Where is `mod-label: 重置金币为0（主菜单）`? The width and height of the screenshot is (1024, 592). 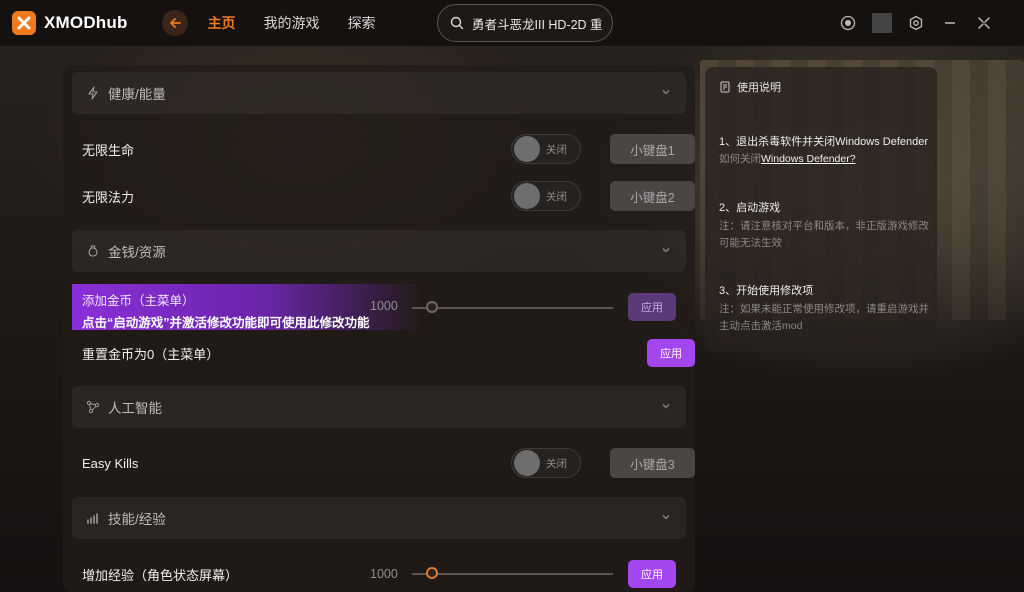
mod-label: 重置金币为0（主菜单） is located at coordinates (151, 354).